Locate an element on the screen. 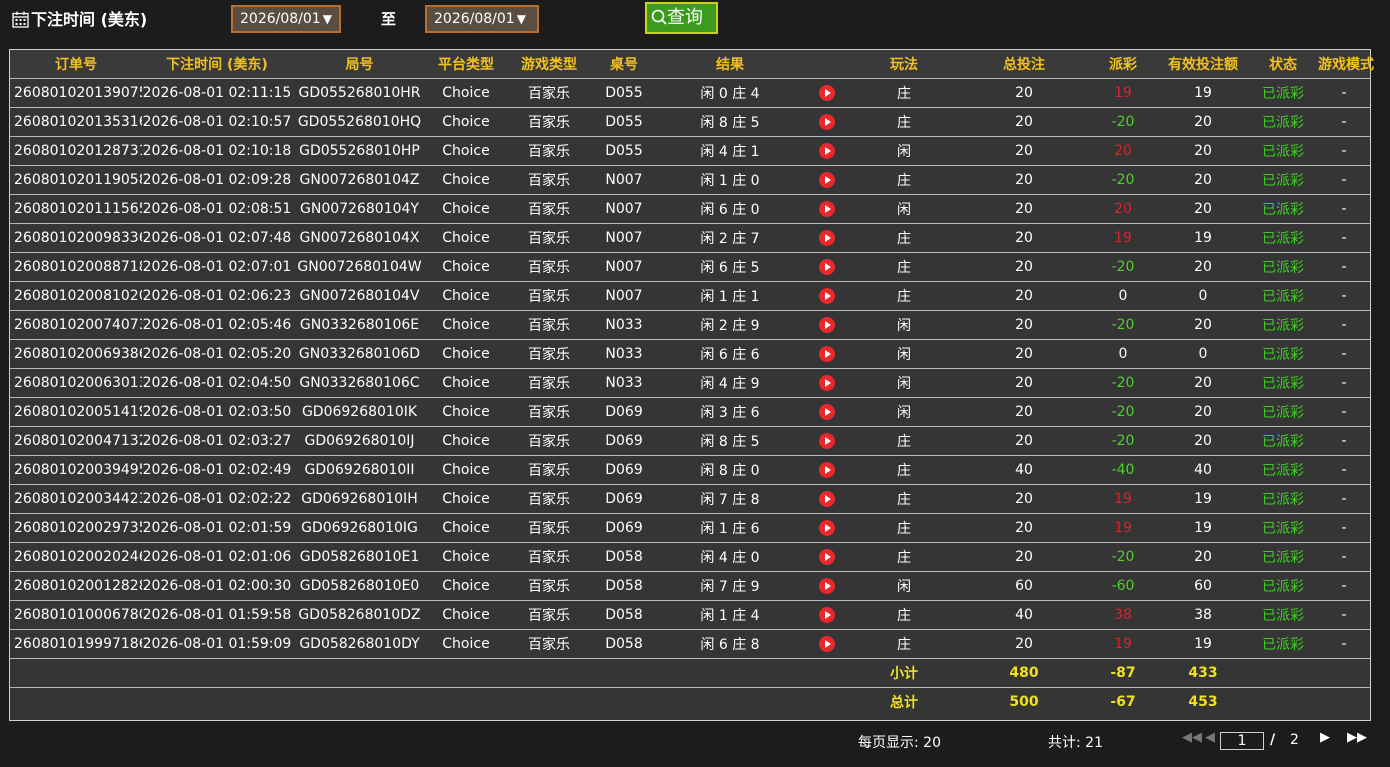  valid-bet-cell: 20 is located at coordinates (1203, 151).